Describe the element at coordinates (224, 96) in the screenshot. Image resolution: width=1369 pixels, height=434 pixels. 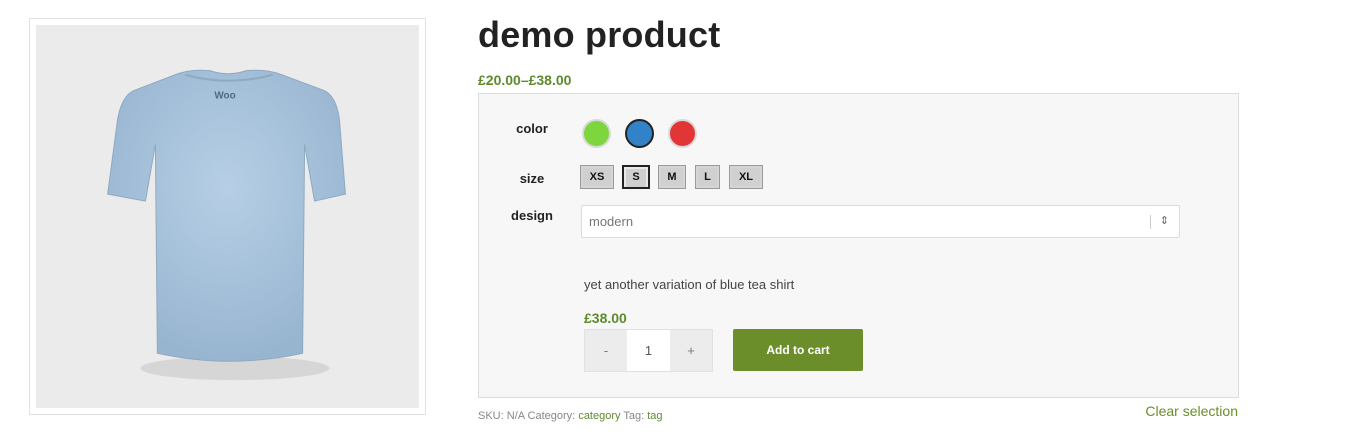
I see `tshirt-logo-text: Woo` at that location.